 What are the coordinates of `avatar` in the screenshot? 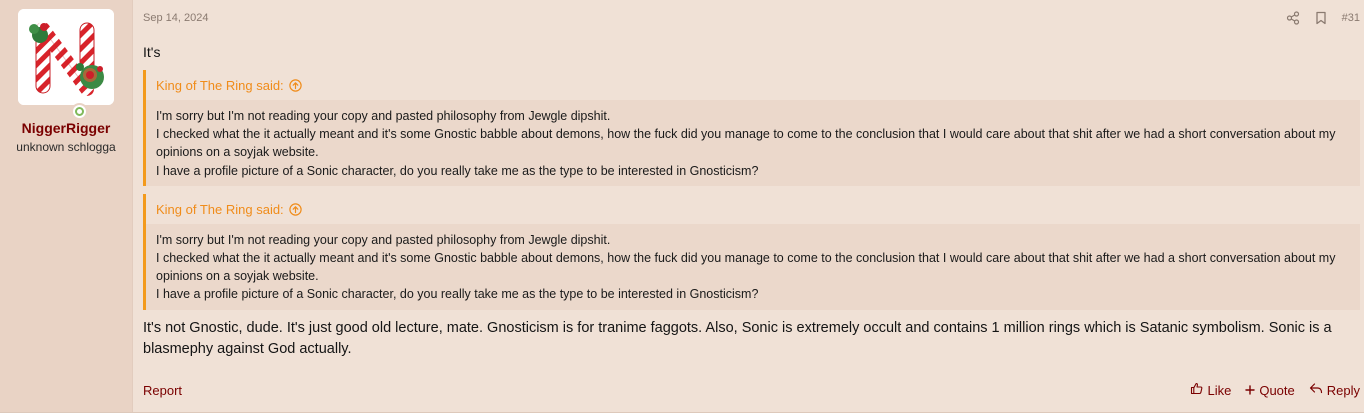 It's located at (66, 57).